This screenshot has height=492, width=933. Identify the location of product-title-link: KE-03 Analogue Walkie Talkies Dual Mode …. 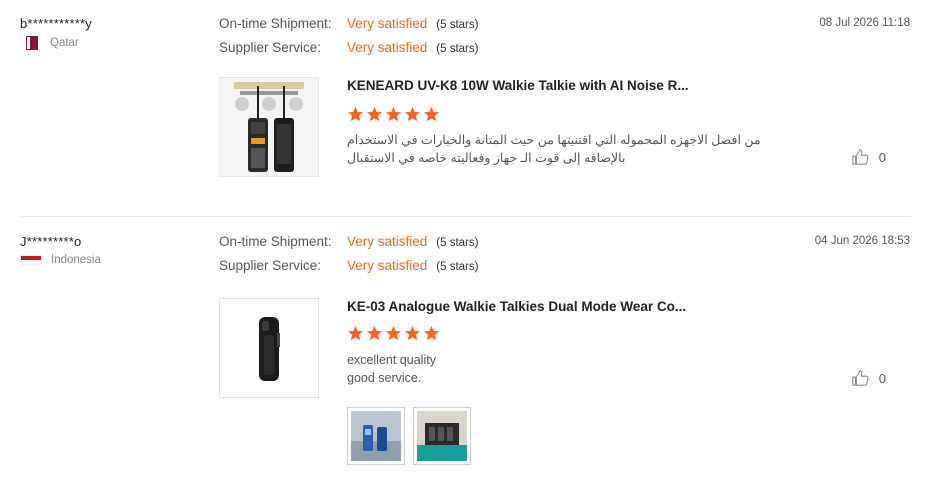
(516, 306).